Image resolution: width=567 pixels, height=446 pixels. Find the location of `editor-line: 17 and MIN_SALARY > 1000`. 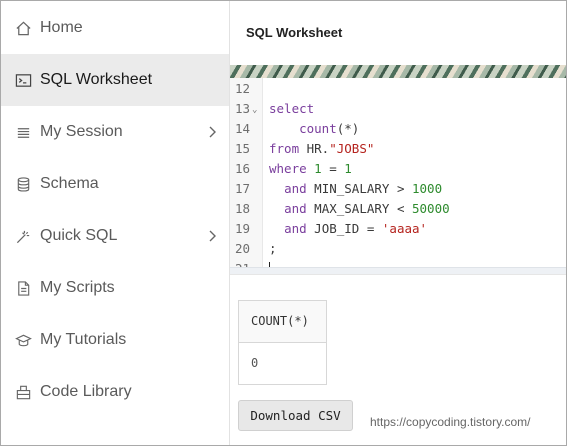

editor-line: 17 and MIN_SALARY > 1000 is located at coordinates (398, 189).